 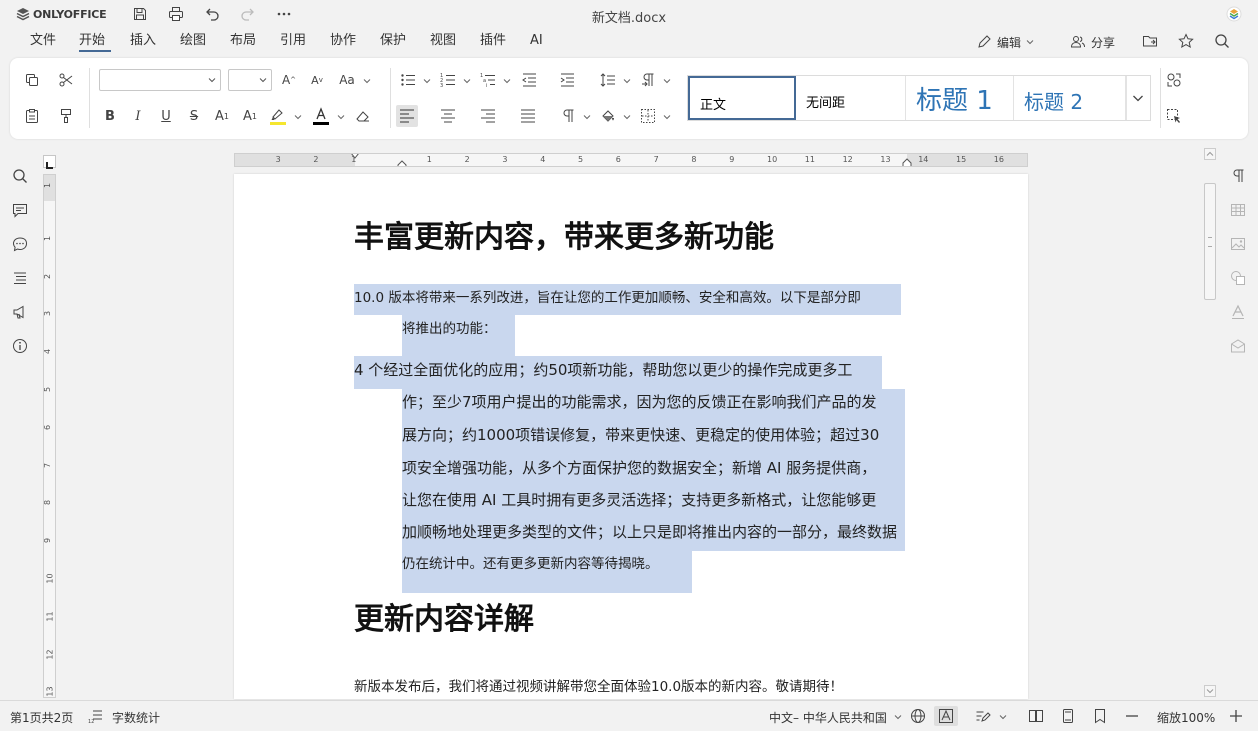 What do you see at coordinates (536, 42) in the screenshot?
I see `tab-ai: AI` at bounding box center [536, 42].